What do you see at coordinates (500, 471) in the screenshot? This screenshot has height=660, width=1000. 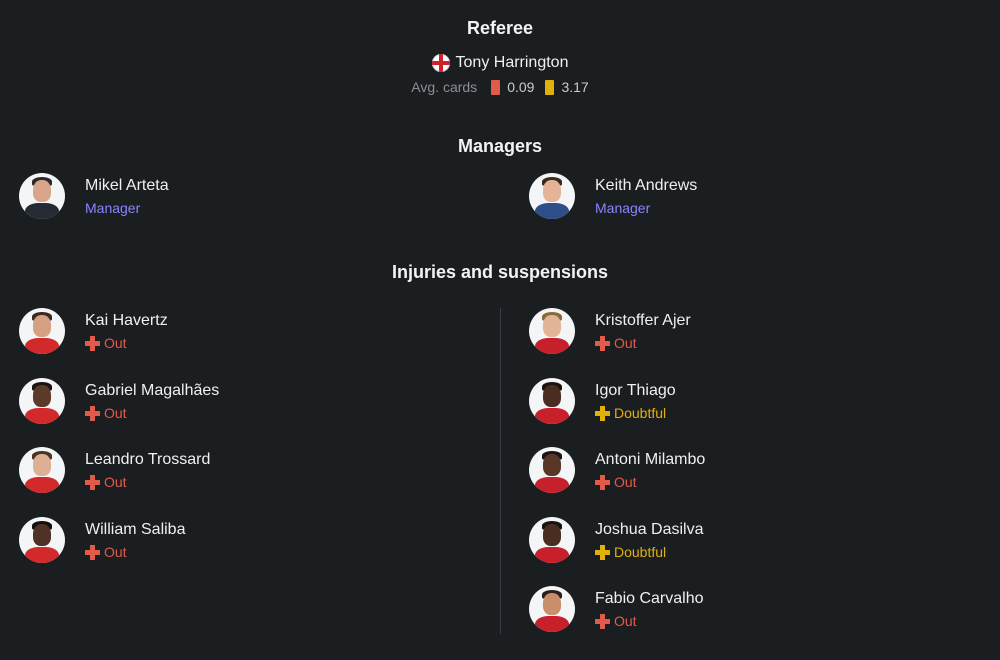 I see `column-divider` at bounding box center [500, 471].